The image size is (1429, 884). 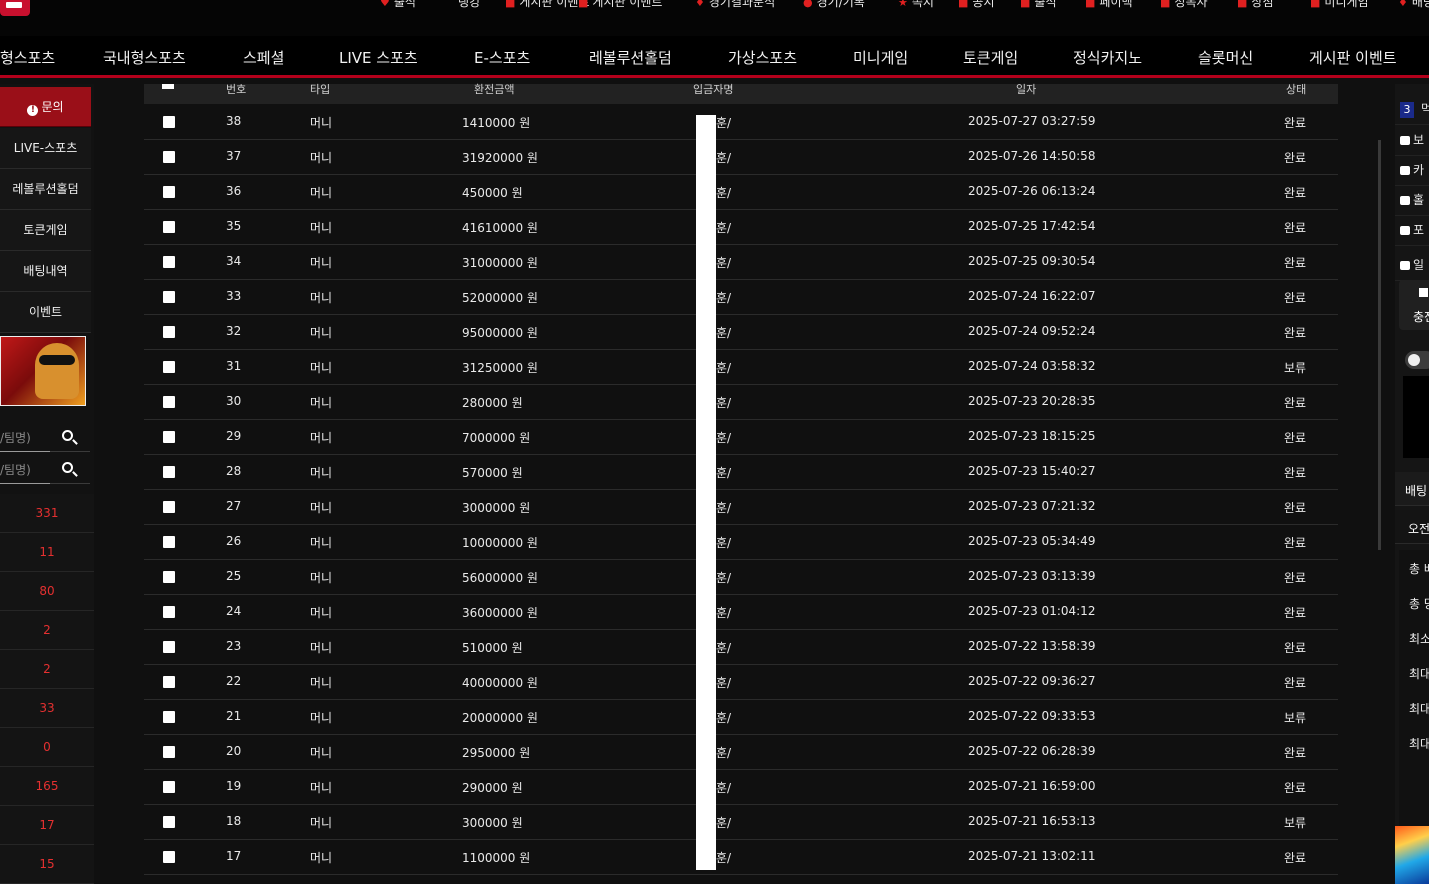 I want to click on count-item: 0, so click(x=47, y=747).